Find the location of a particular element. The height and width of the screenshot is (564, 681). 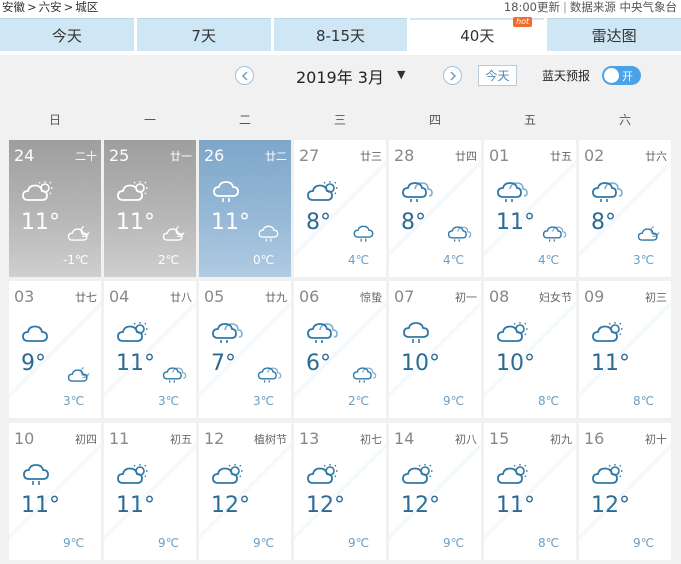

day-cell: 10 初四 11° 9℃ is located at coordinates (55, 491).